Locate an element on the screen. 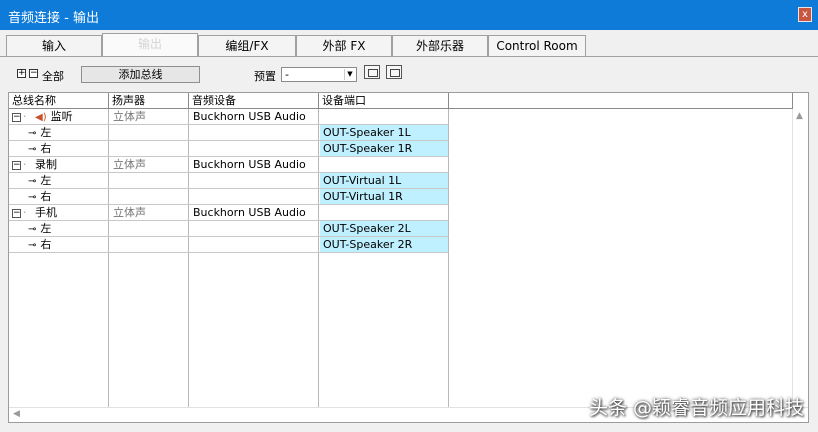 Image resolution: width=818 pixels, height=432 pixels. close-button: x is located at coordinates (805, 14).